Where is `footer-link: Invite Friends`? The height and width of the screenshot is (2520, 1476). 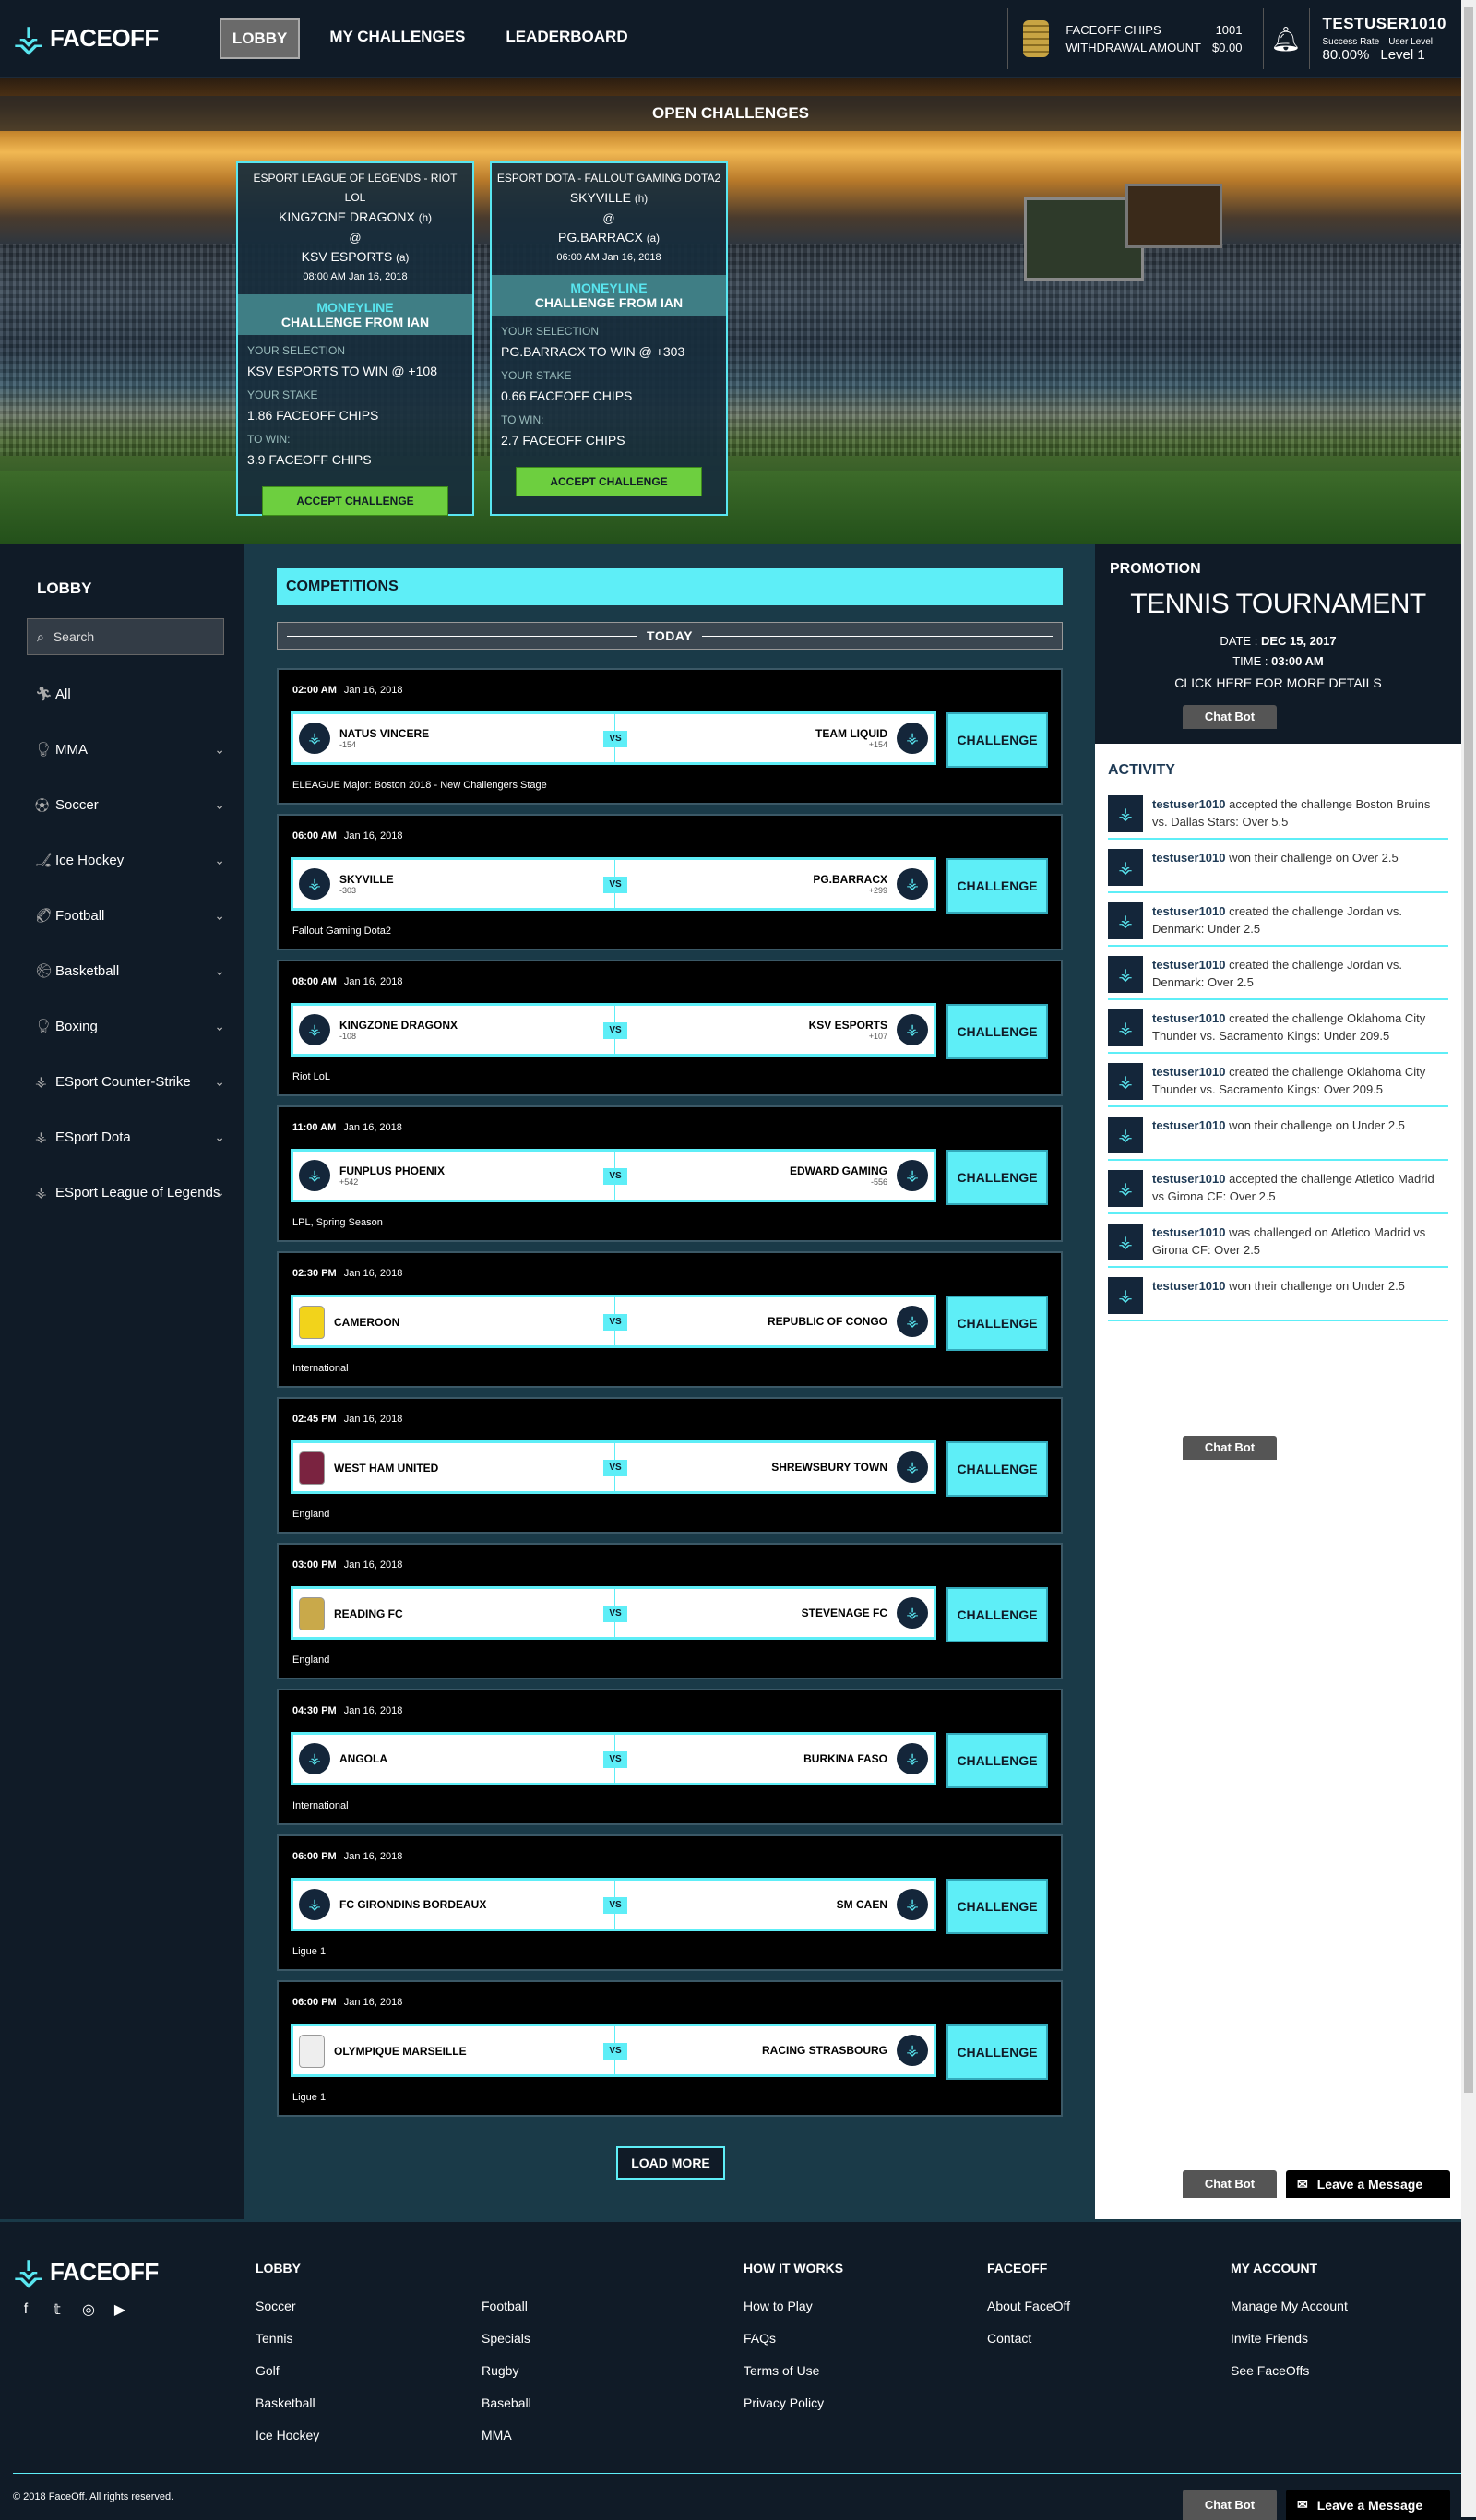 footer-link: Invite Friends is located at coordinates (1289, 2339).